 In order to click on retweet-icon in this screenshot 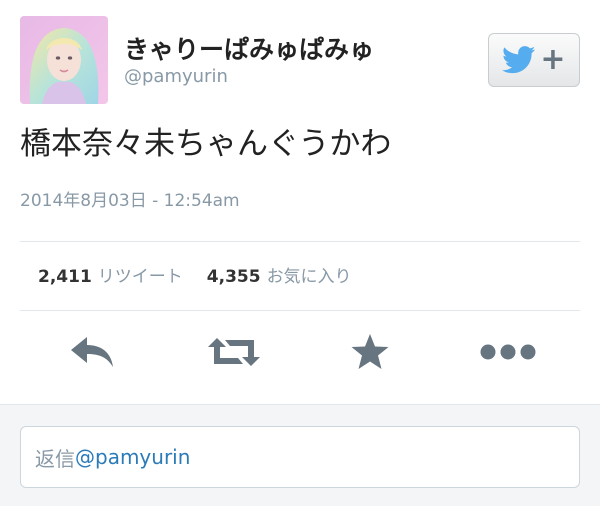, I will do `click(234, 352)`.